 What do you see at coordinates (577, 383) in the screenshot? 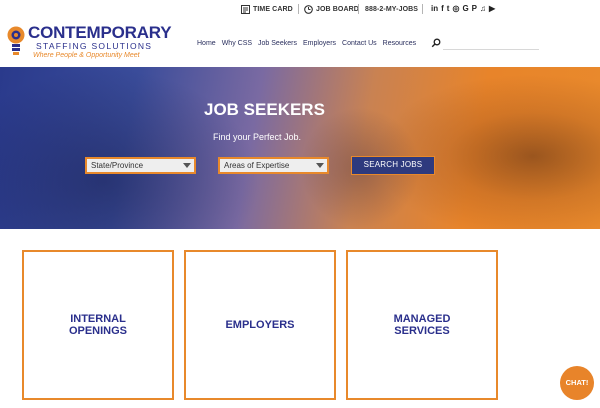
I see `chat-button: CHAT!` at bounding box center [577, 383].